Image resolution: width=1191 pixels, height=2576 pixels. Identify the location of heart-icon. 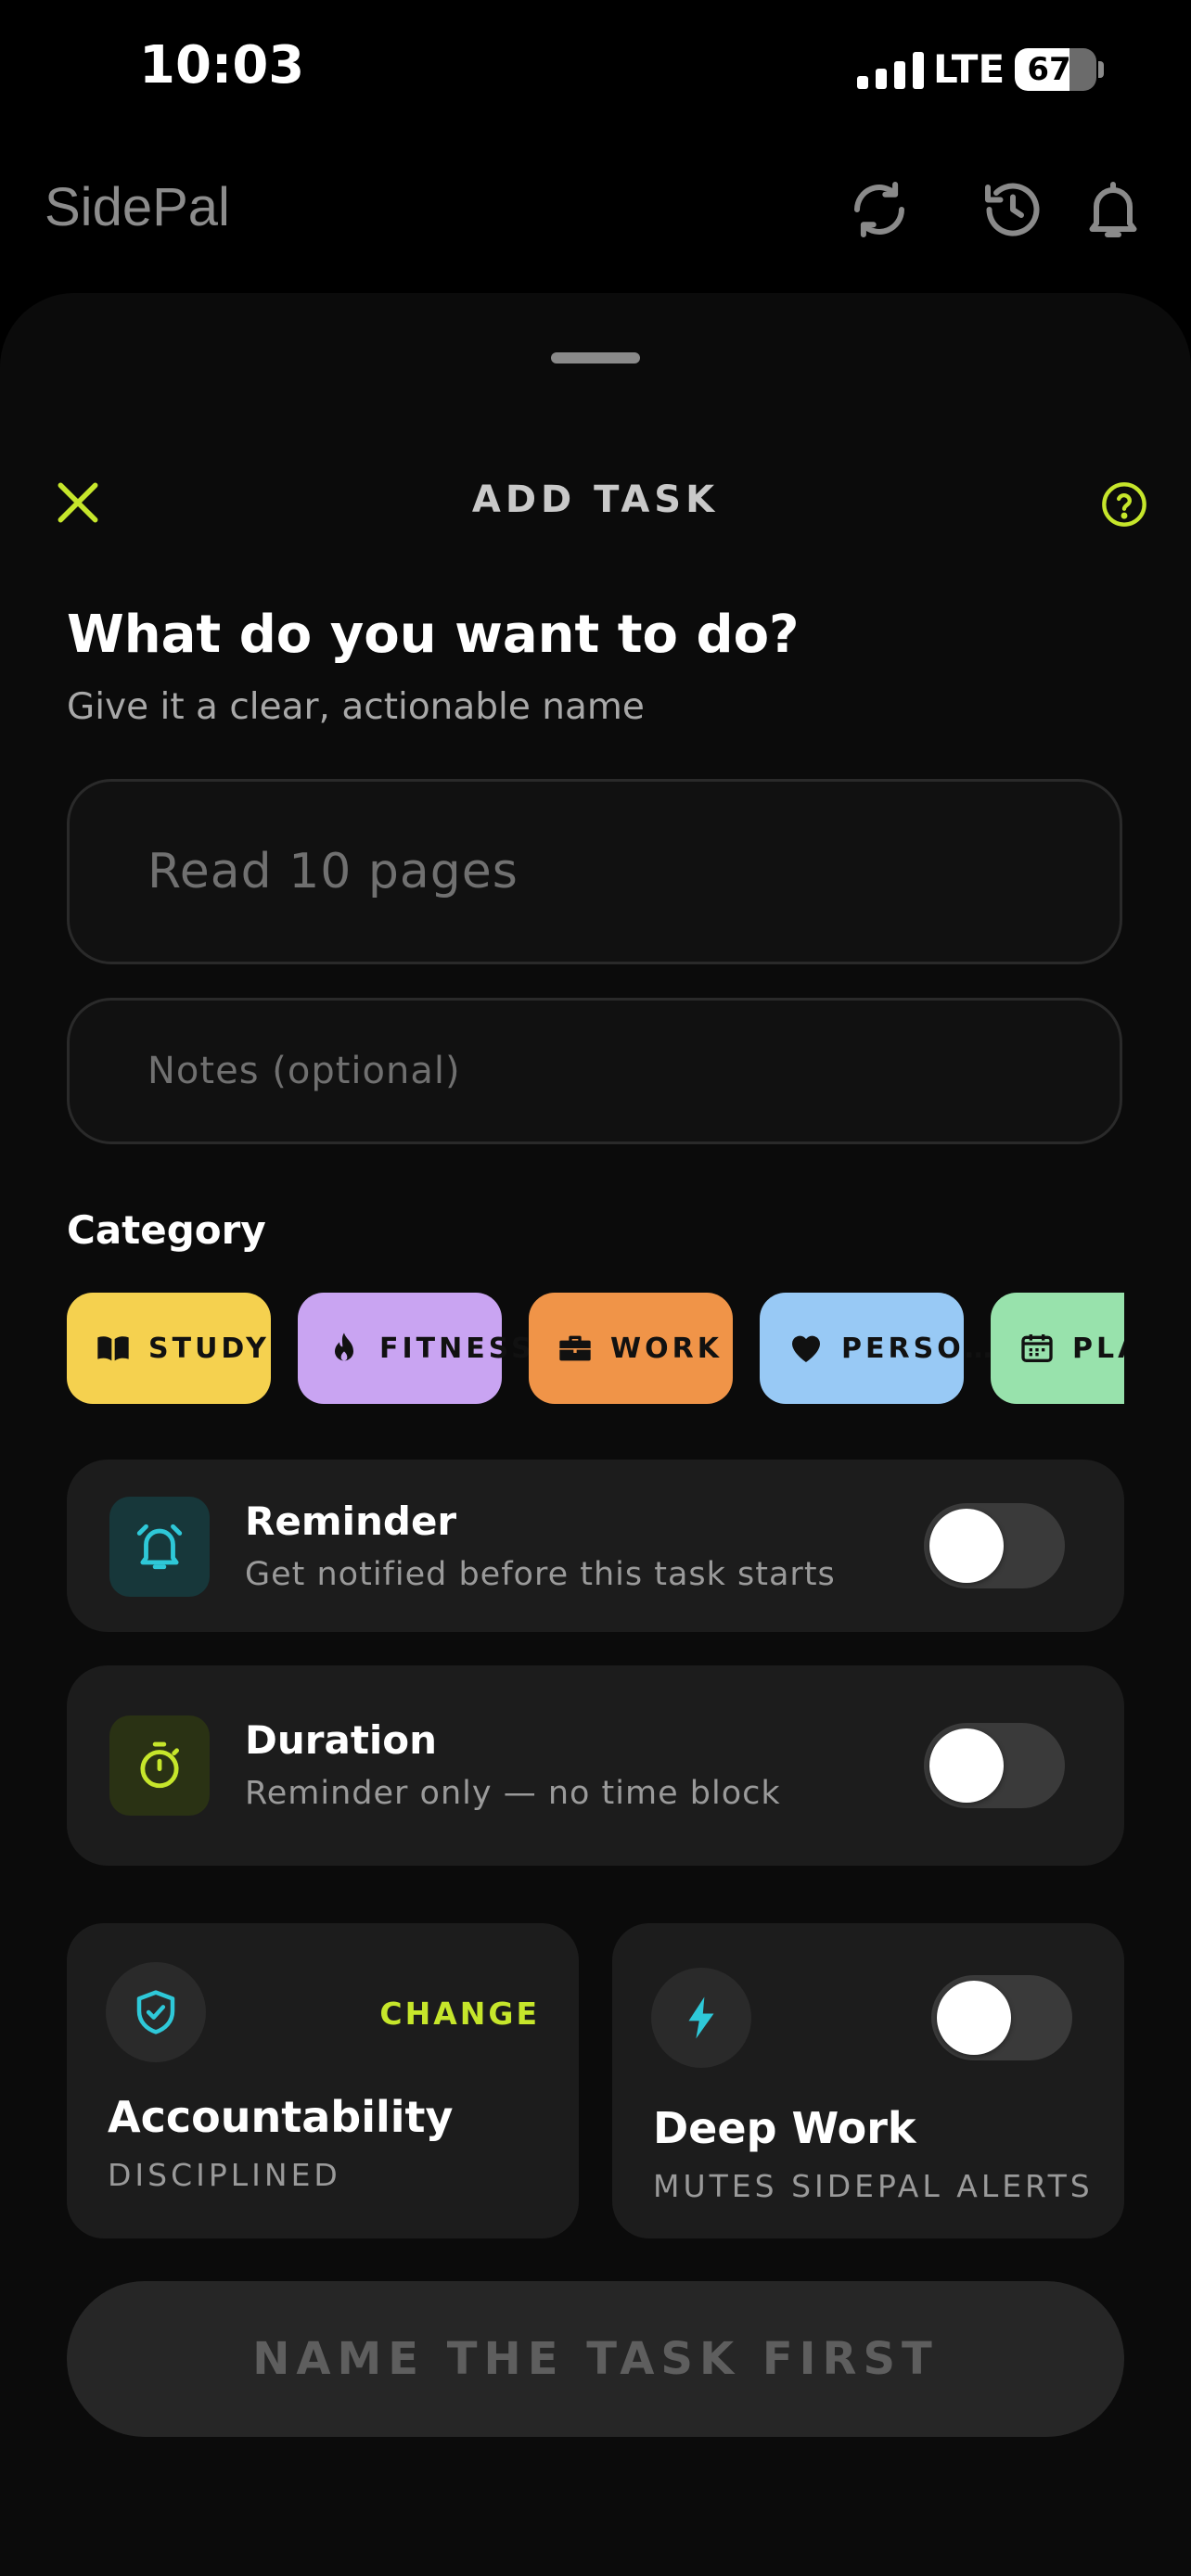
(806, 1348).